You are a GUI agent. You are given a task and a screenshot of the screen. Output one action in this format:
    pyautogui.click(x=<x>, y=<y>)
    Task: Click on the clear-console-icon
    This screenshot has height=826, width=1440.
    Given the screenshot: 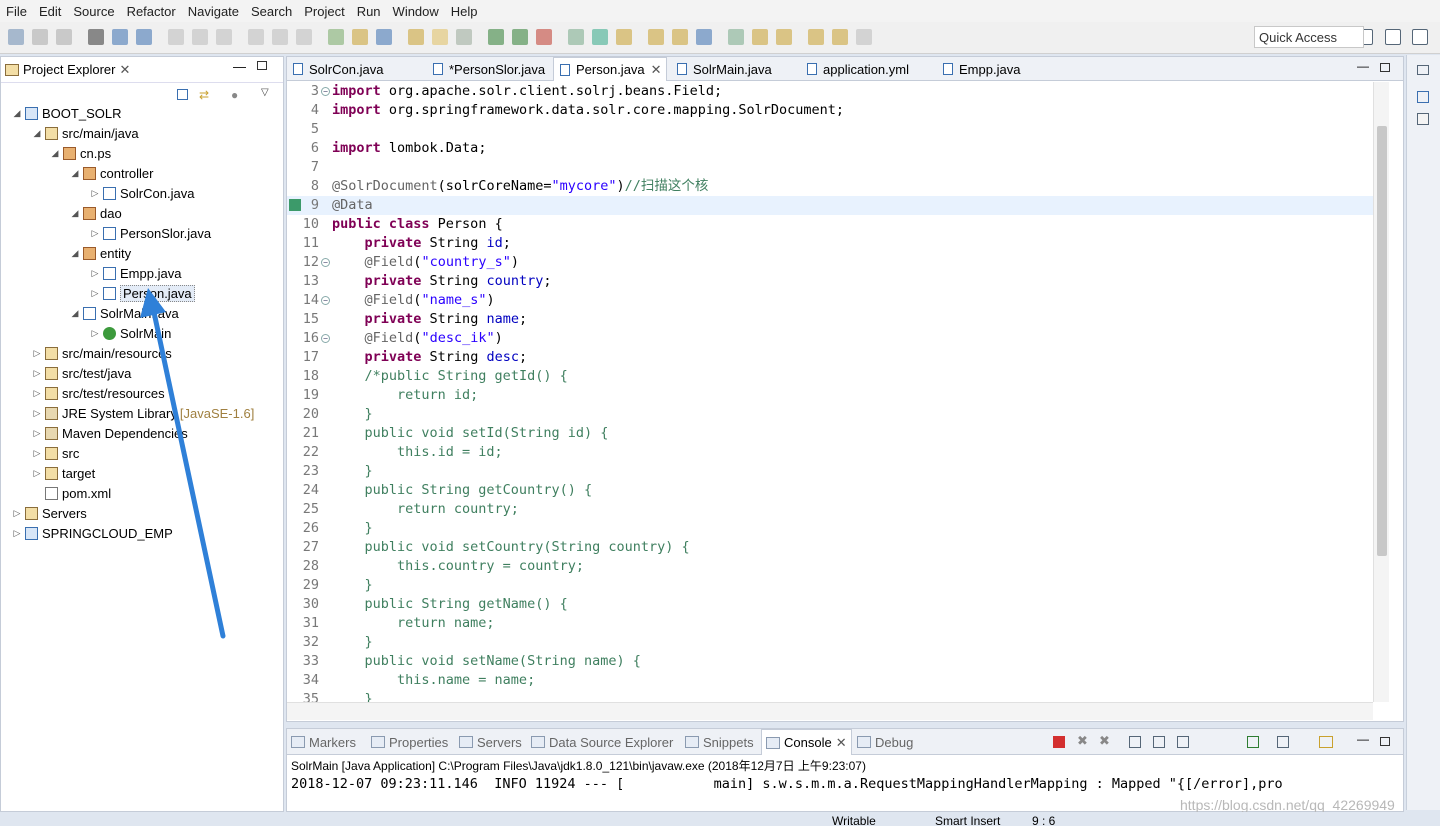 What is the action you would take?
    pyautogui.click(x=1135, y=742)
    